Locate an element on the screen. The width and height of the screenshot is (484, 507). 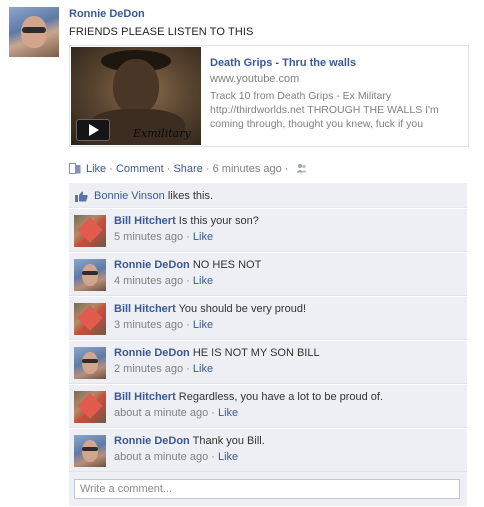
share-action: Share is located at coordinates (187, 169).